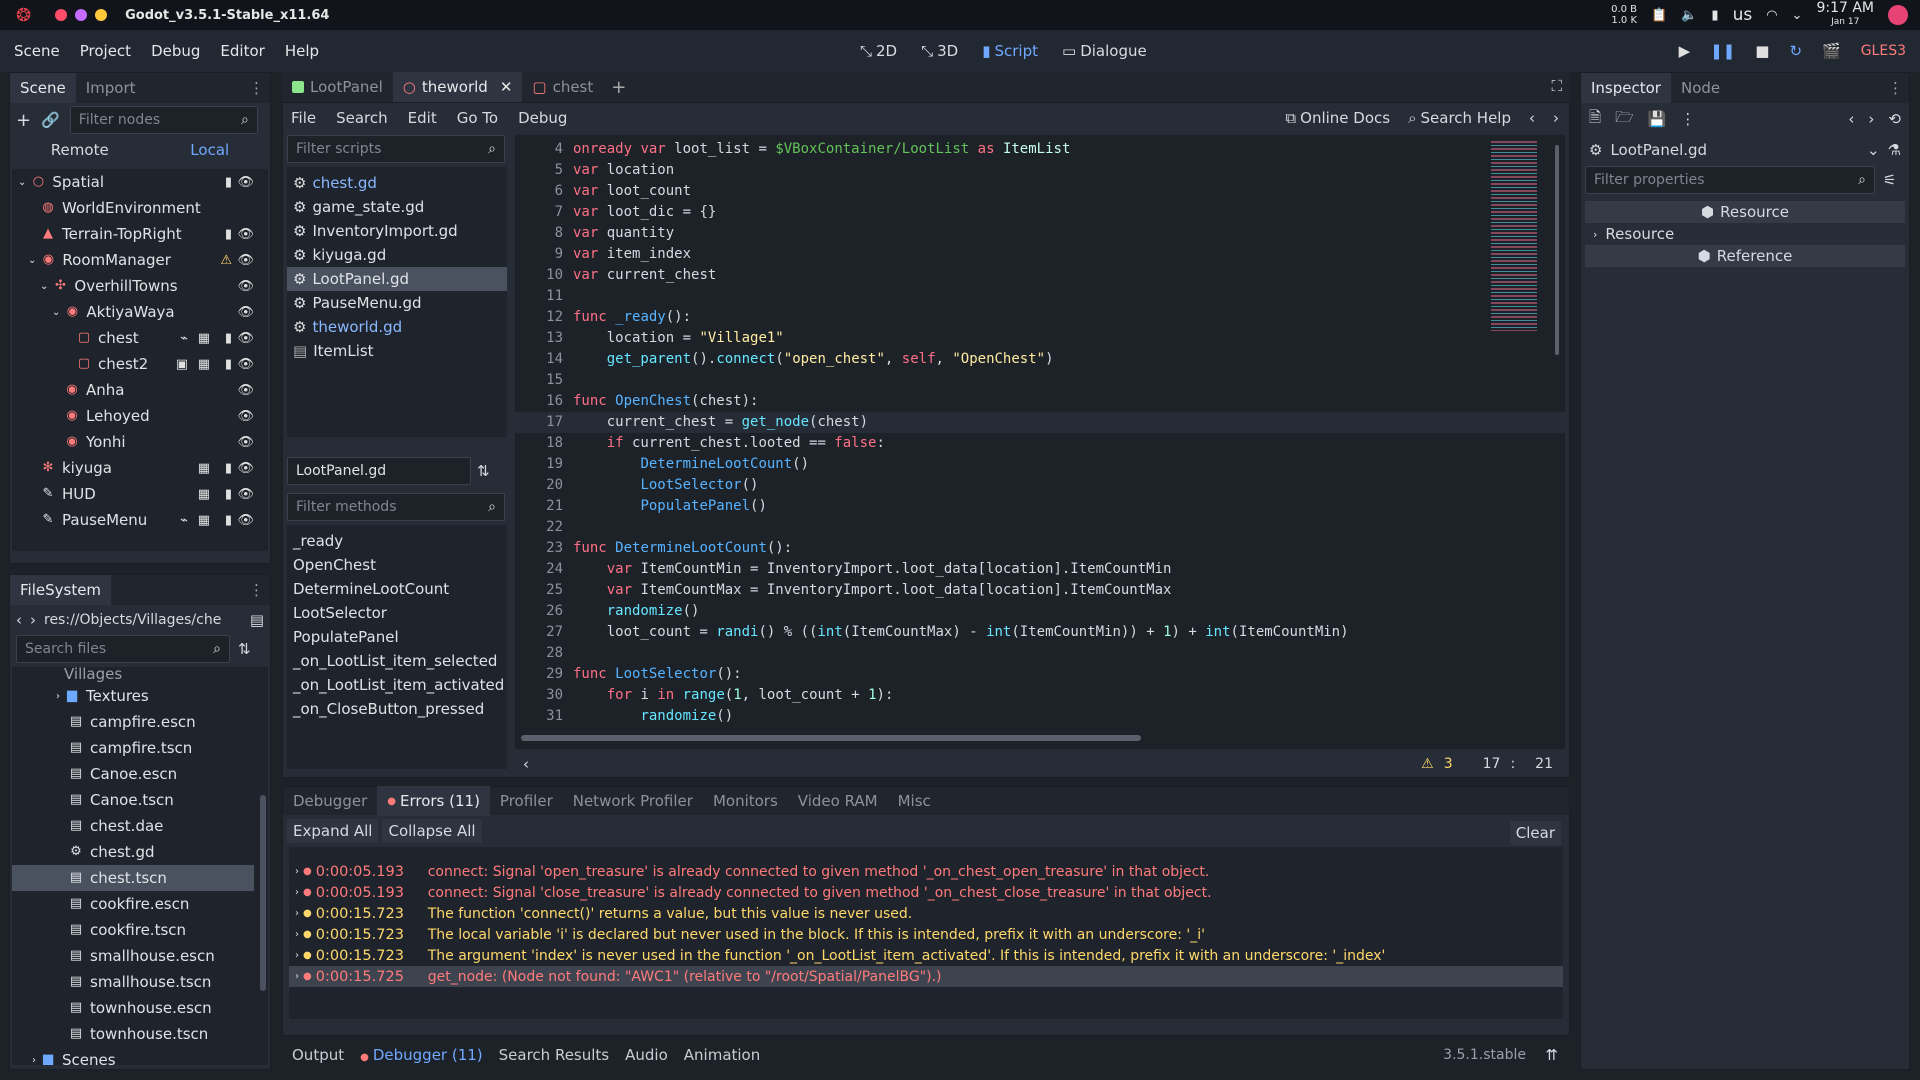 Image resolution: width=1920 pixels, height=1080 pixels. What do you see at coordinates (140, 956) in the screenshot?
I see `file-item: ▤ smallhouse.escn` at bounding box center [140, 956].